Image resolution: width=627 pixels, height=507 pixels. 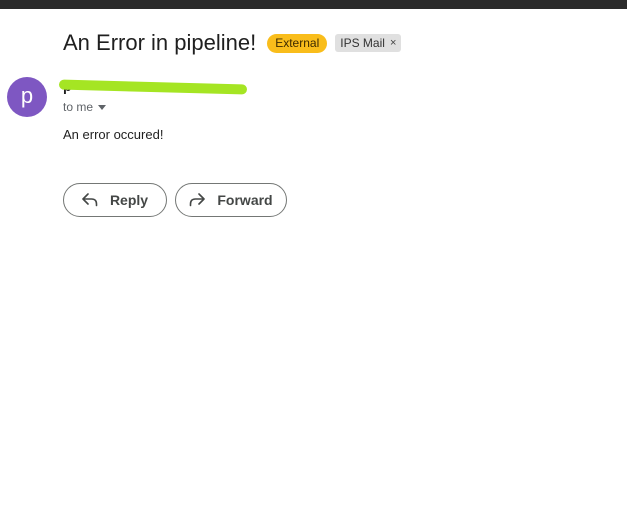 What do you see at coordinates (102, 107) in the screenshot?
I see `chevron-down-icon` at bounding box center [102, 107].